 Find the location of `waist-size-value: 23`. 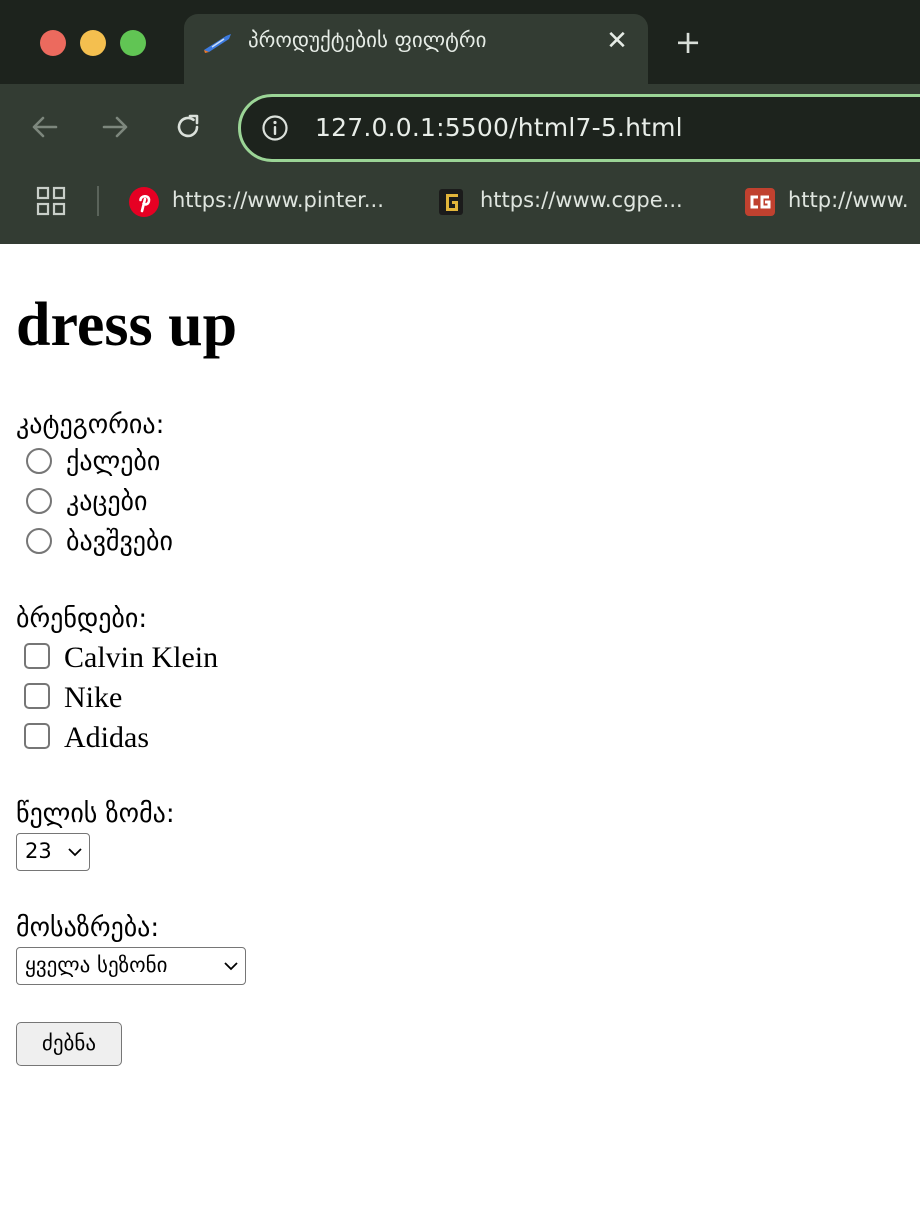

waist-size-value: 23 is located at coordinates (38, 851).